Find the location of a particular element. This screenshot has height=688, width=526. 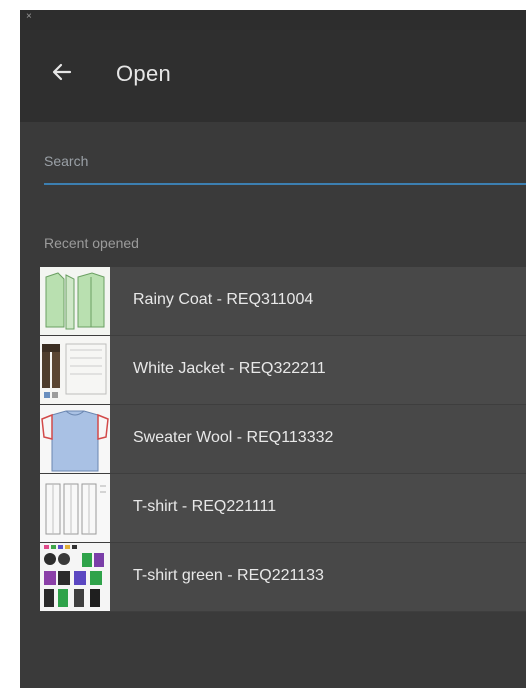

search-field is located at coordinates (285, 166).